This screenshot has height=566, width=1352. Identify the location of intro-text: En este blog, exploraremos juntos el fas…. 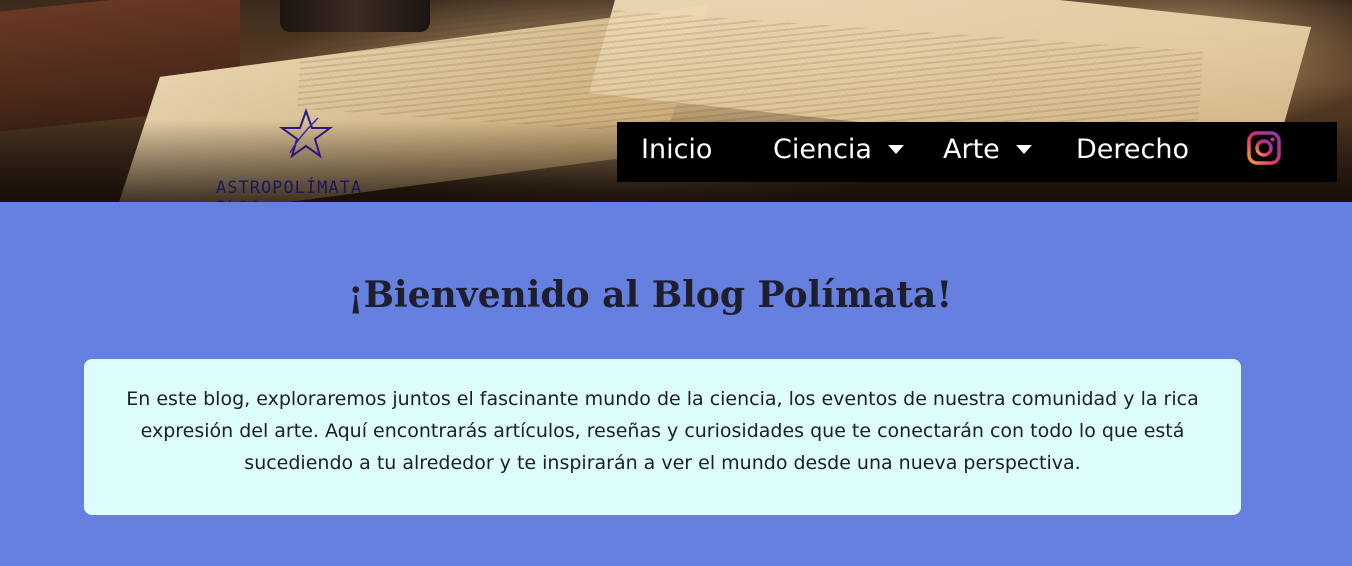
(662, 431).